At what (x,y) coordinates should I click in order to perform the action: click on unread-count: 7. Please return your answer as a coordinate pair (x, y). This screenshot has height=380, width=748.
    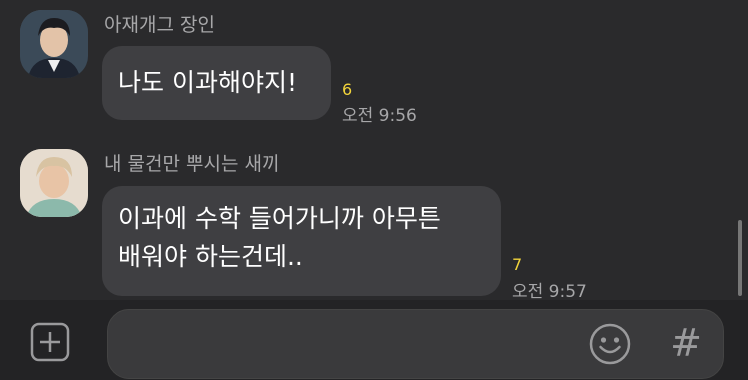
    Looking at the image, I should click on (517, 264).